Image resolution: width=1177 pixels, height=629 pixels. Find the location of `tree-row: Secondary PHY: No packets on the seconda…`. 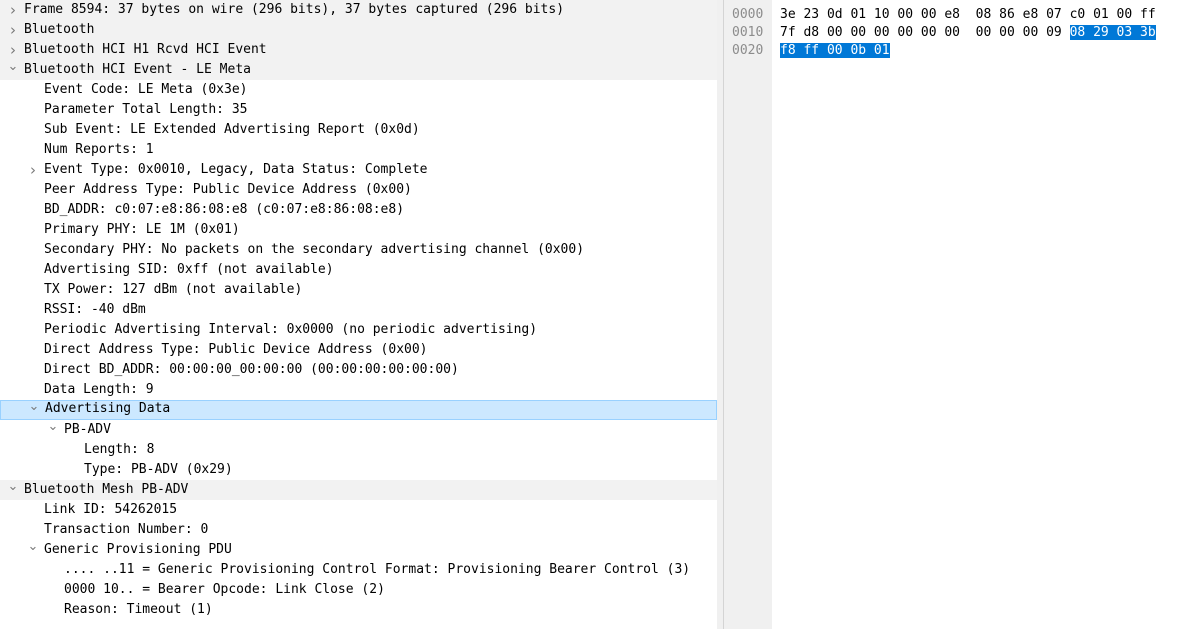

tree-row: Secondary PHY: No packets on the seconda… is located at coordinates (358, 250).